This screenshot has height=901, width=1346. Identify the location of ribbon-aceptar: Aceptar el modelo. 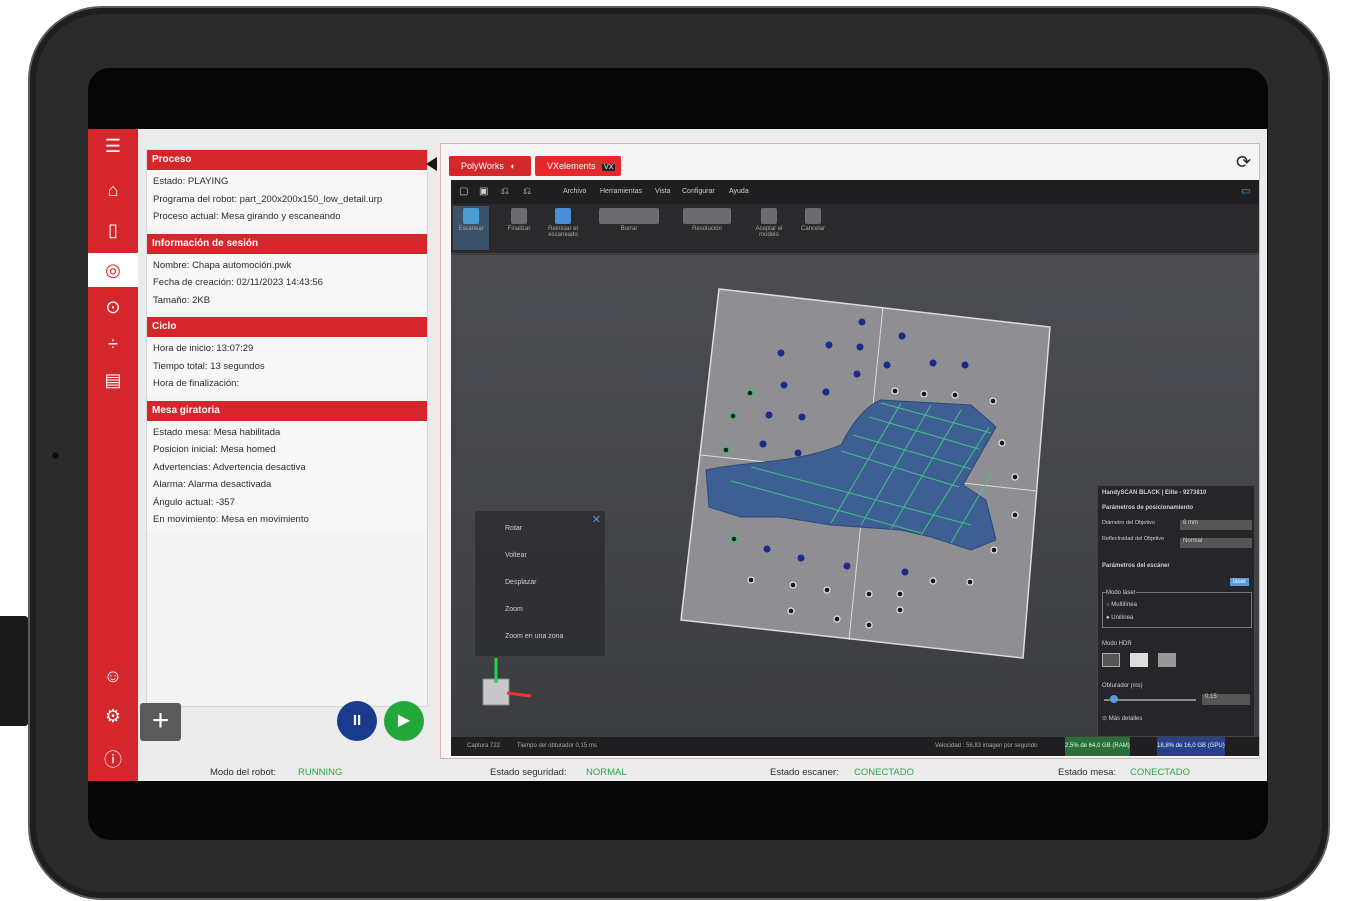
(769, 222).